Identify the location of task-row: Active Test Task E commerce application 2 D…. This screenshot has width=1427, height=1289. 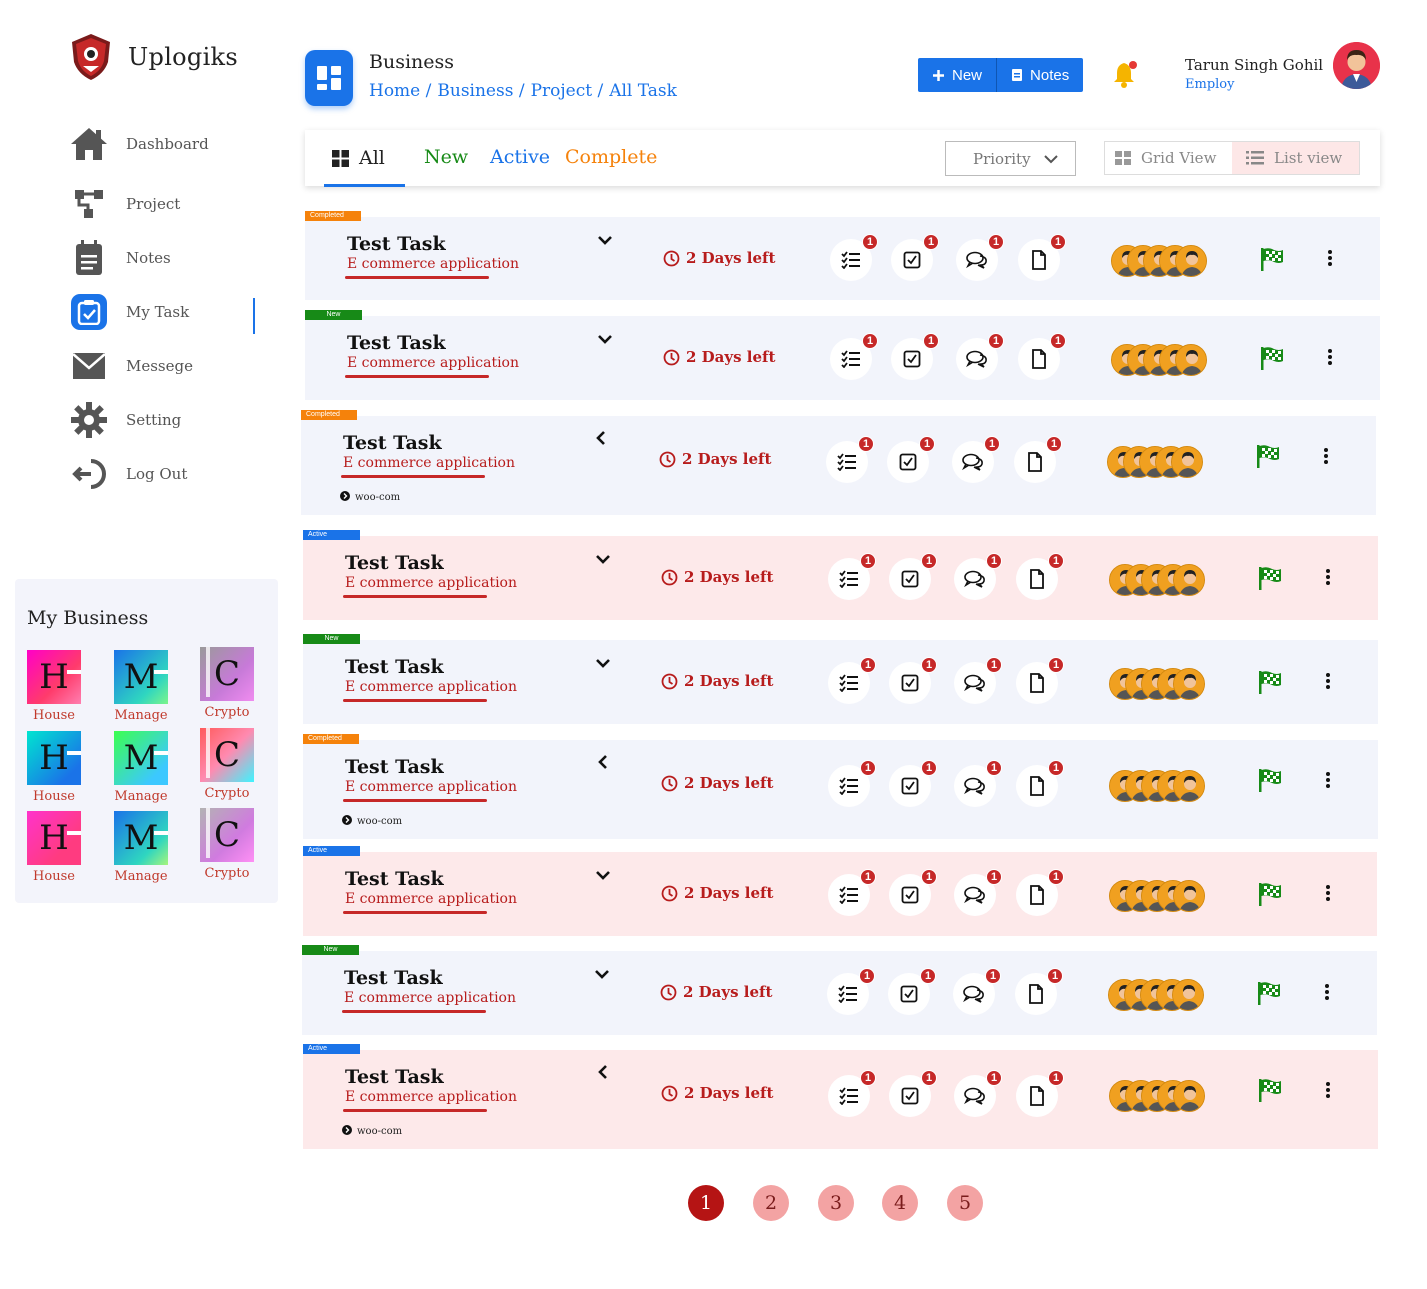
(840, 891).